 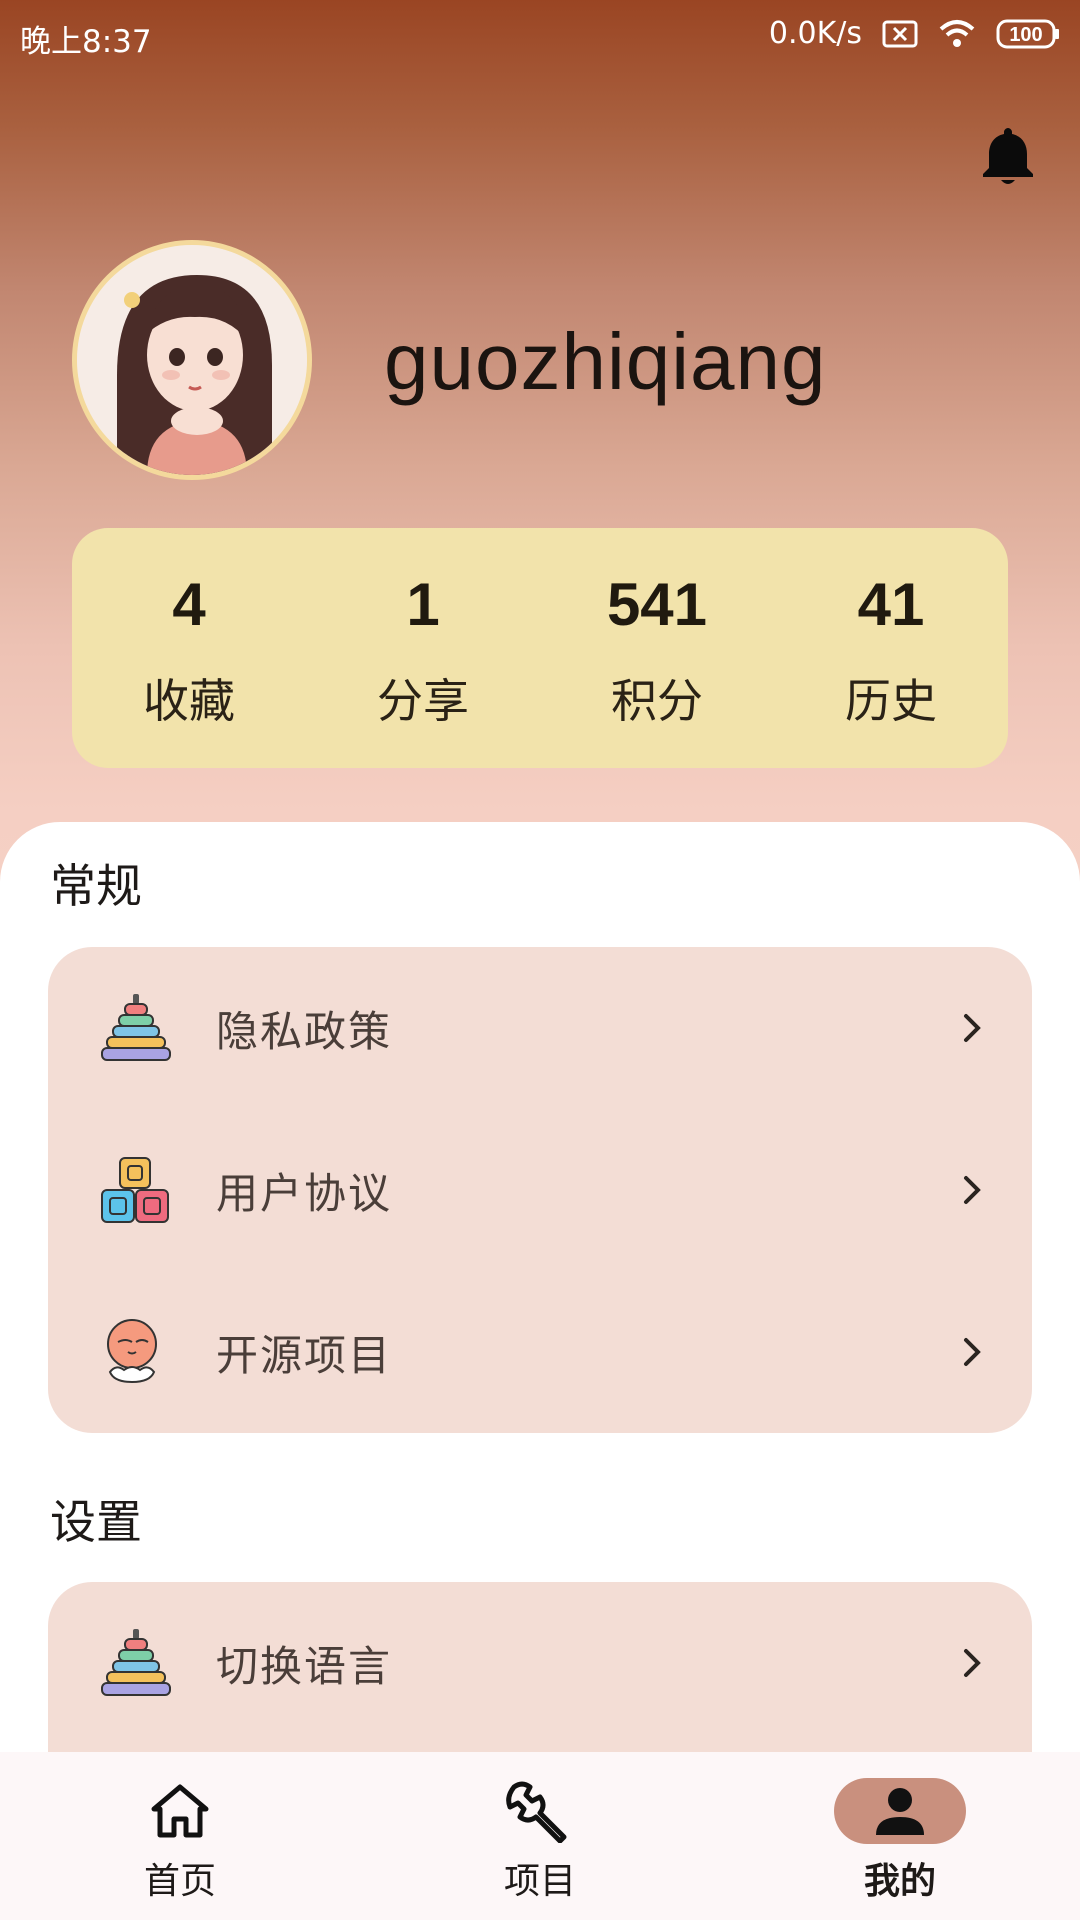 What do you see at coordinates (423, 648) in the screenshot?
I see `stat-shares: 1 分享` at bounding box center [423, 648].